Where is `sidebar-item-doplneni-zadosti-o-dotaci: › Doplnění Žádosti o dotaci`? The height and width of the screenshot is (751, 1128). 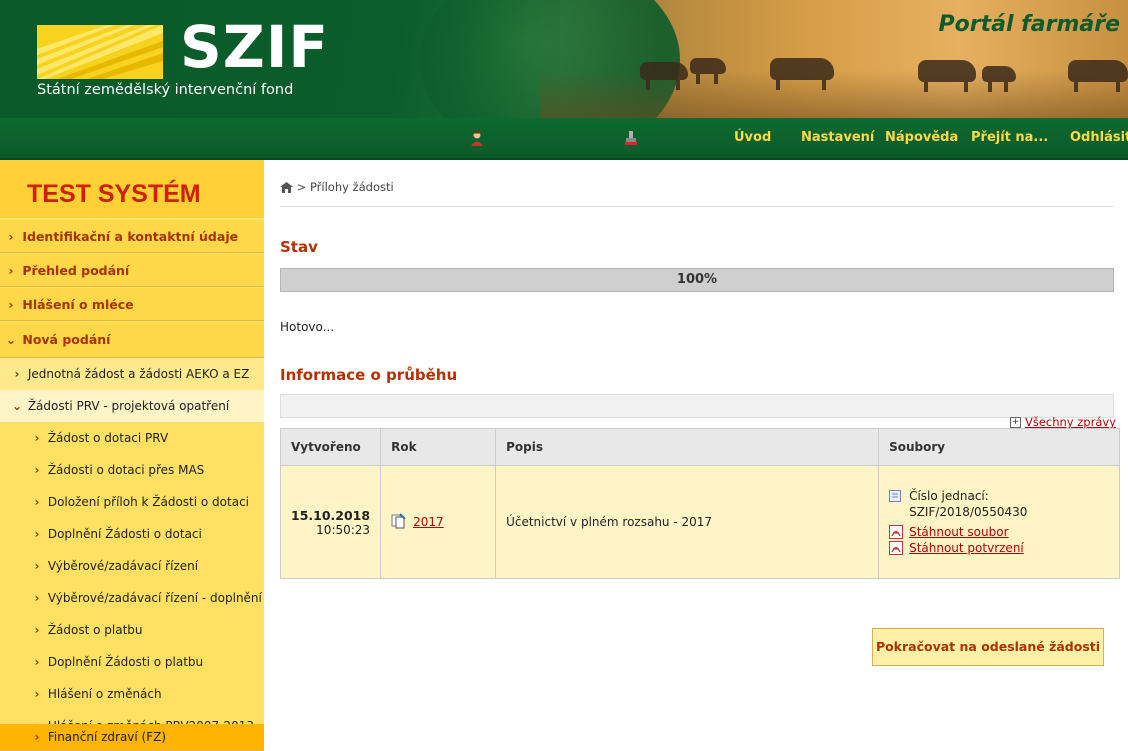 sidebar-item-doplneni-zadosti-o-dotaci: › Doplnění Žádosti o dotaci is located at coordinates (132, 534).